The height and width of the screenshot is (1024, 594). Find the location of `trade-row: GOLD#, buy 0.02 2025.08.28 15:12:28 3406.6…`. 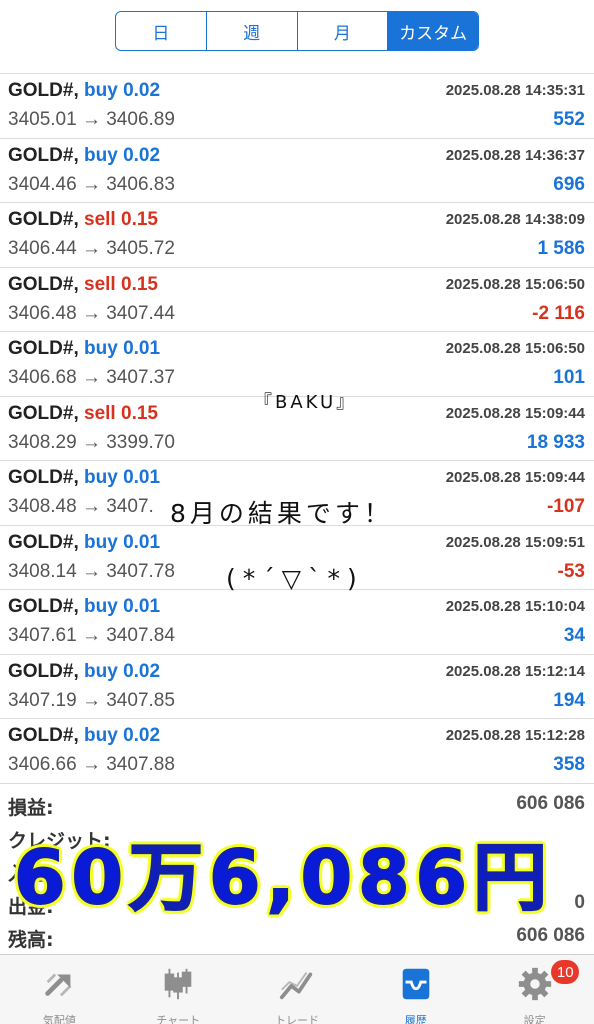

trade-row: GOLD#, buy 0.02 2025.08.28 15:12:28 3406.6… is located at coordinates (297, 750).